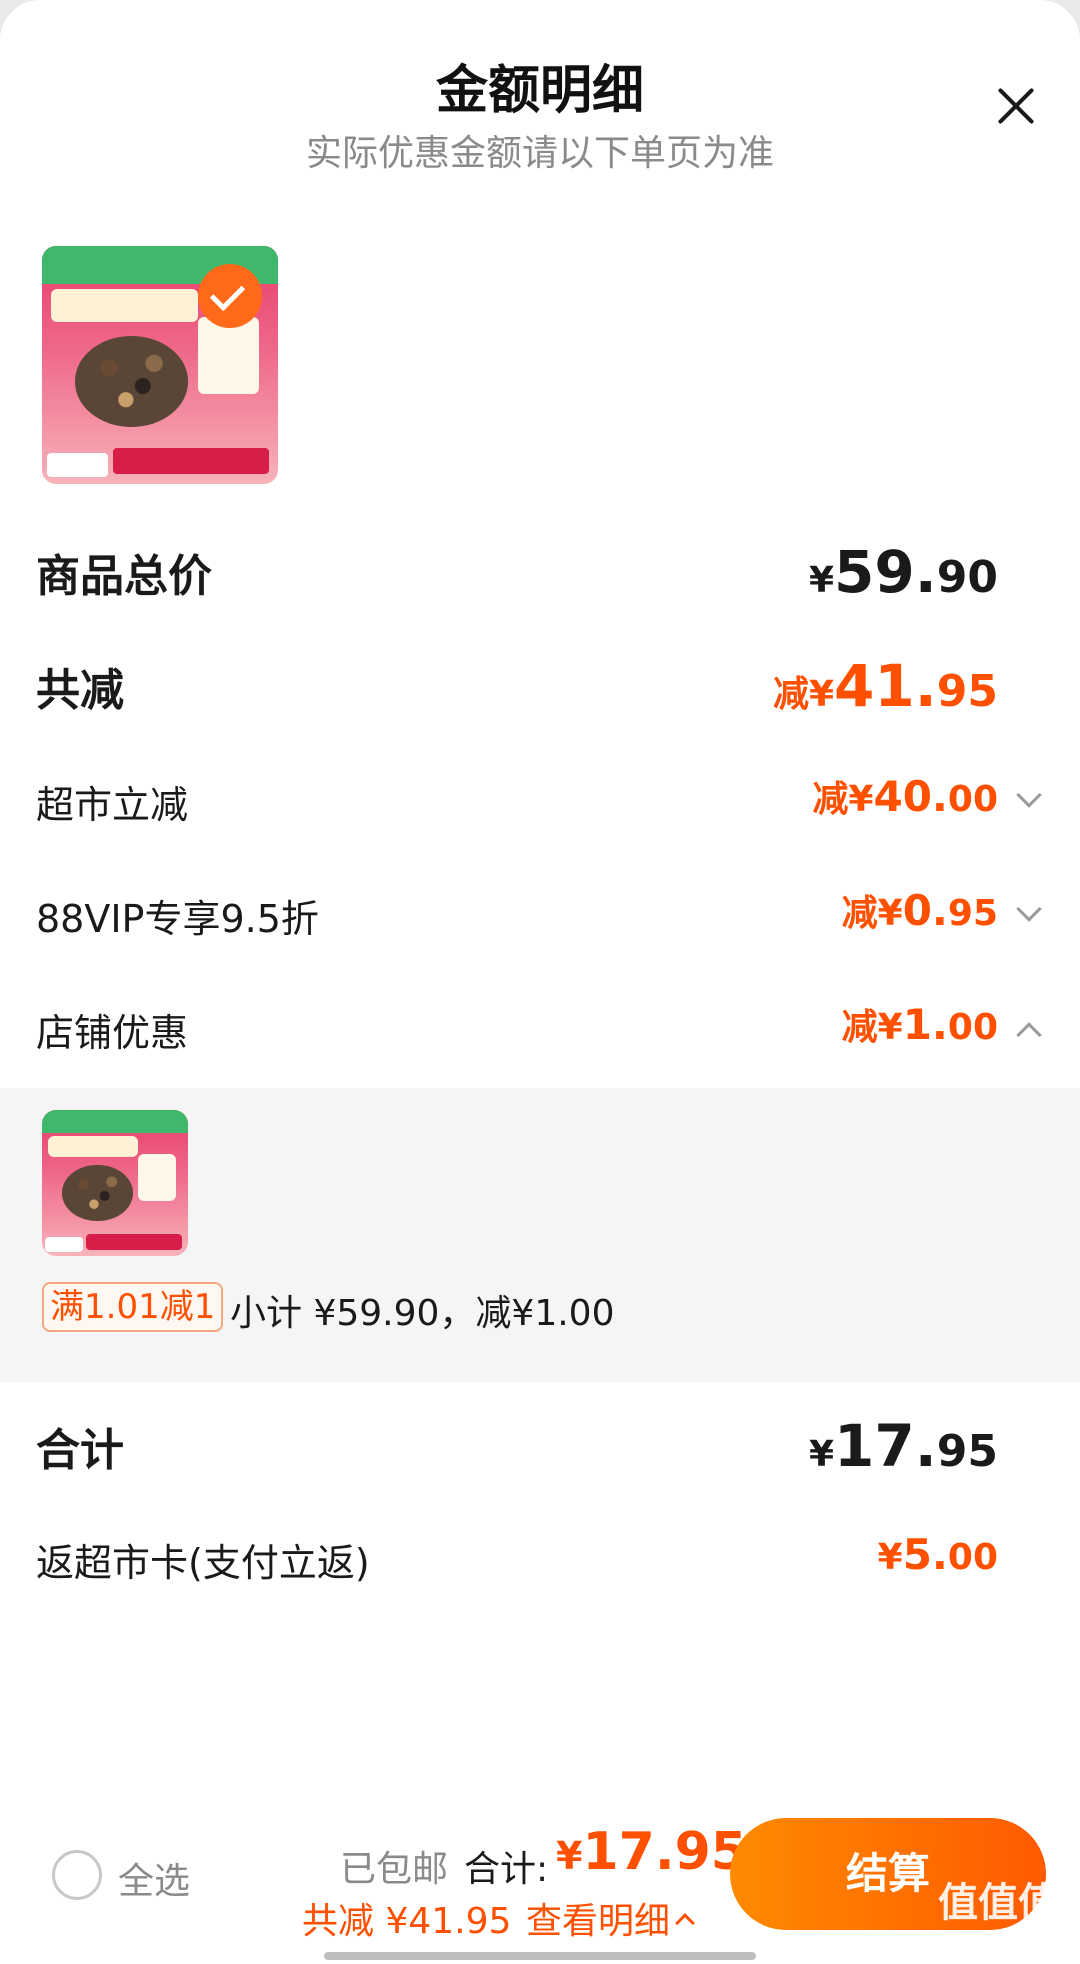  I want to click on bottom-savings: 共减 ¥41.95, so click(407, 1921).